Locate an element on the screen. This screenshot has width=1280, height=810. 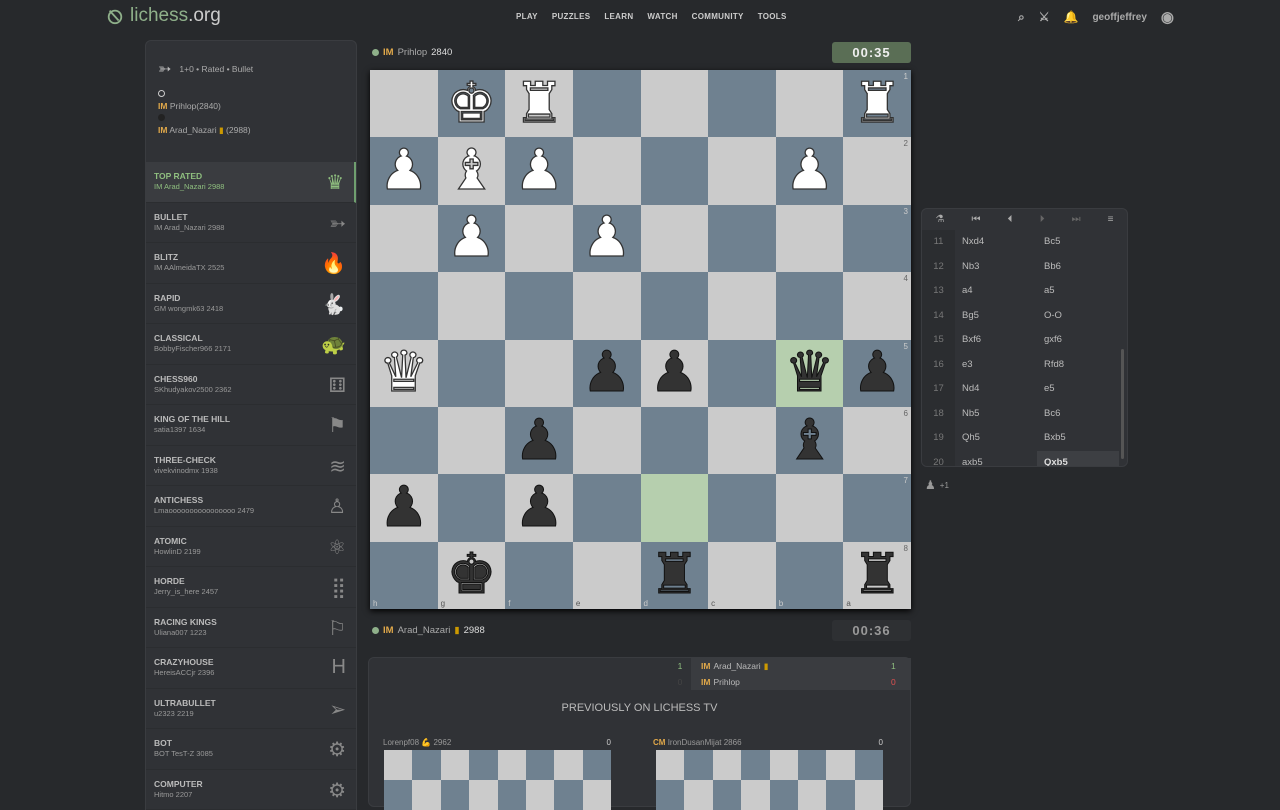
square-d8: ♜d is located at coordinates (675, 575).